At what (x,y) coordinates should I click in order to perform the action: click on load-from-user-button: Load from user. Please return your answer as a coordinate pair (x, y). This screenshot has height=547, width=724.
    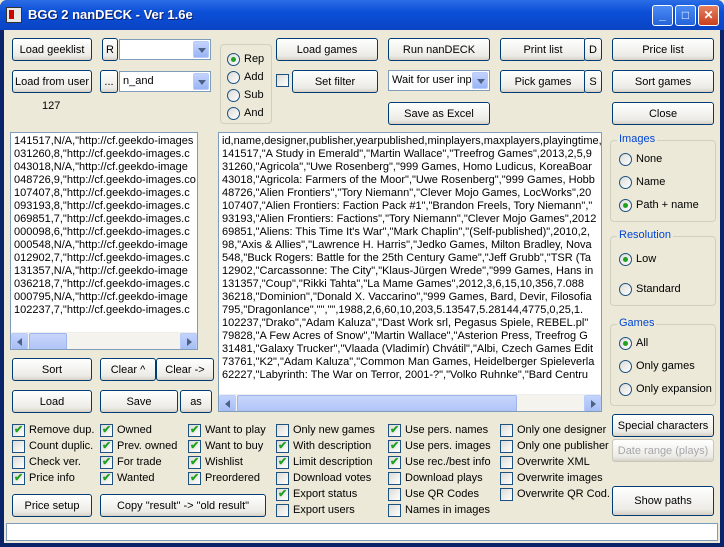
    Looking at the image, I should click on (52, 81).